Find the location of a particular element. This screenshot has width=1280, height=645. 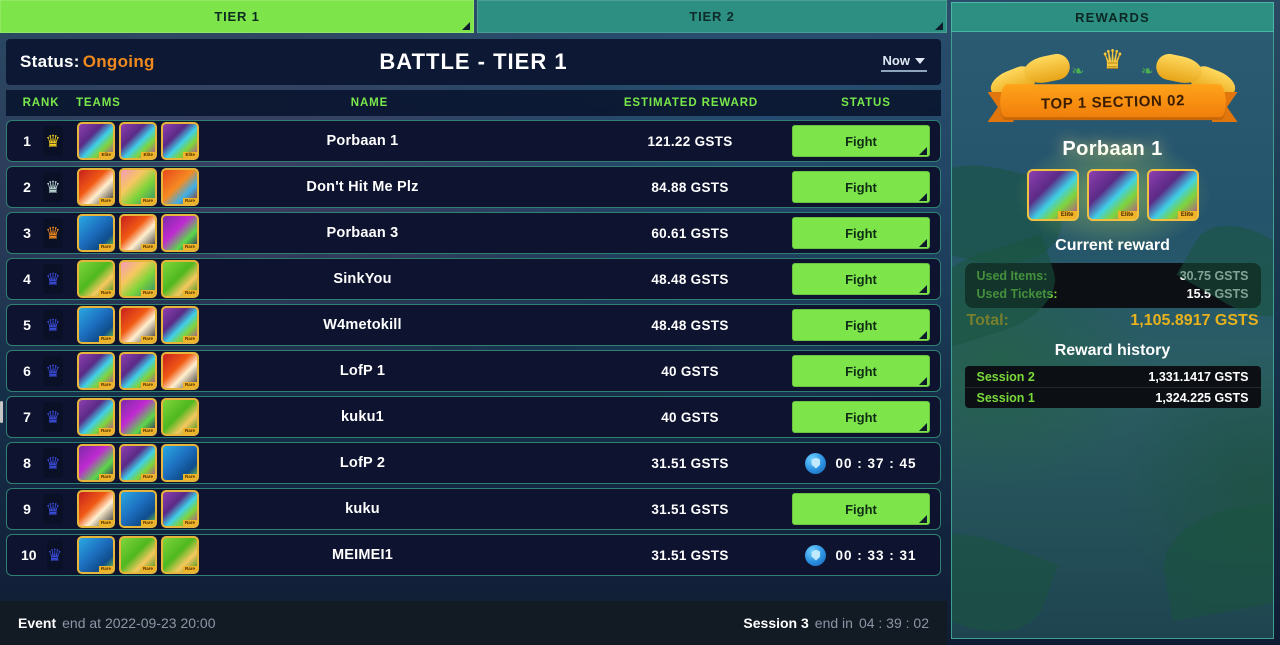

table-row: 6 ♛ Rare Rare Rare LofP 1 40 GSTS Fight is located at coordinates (473, 371).